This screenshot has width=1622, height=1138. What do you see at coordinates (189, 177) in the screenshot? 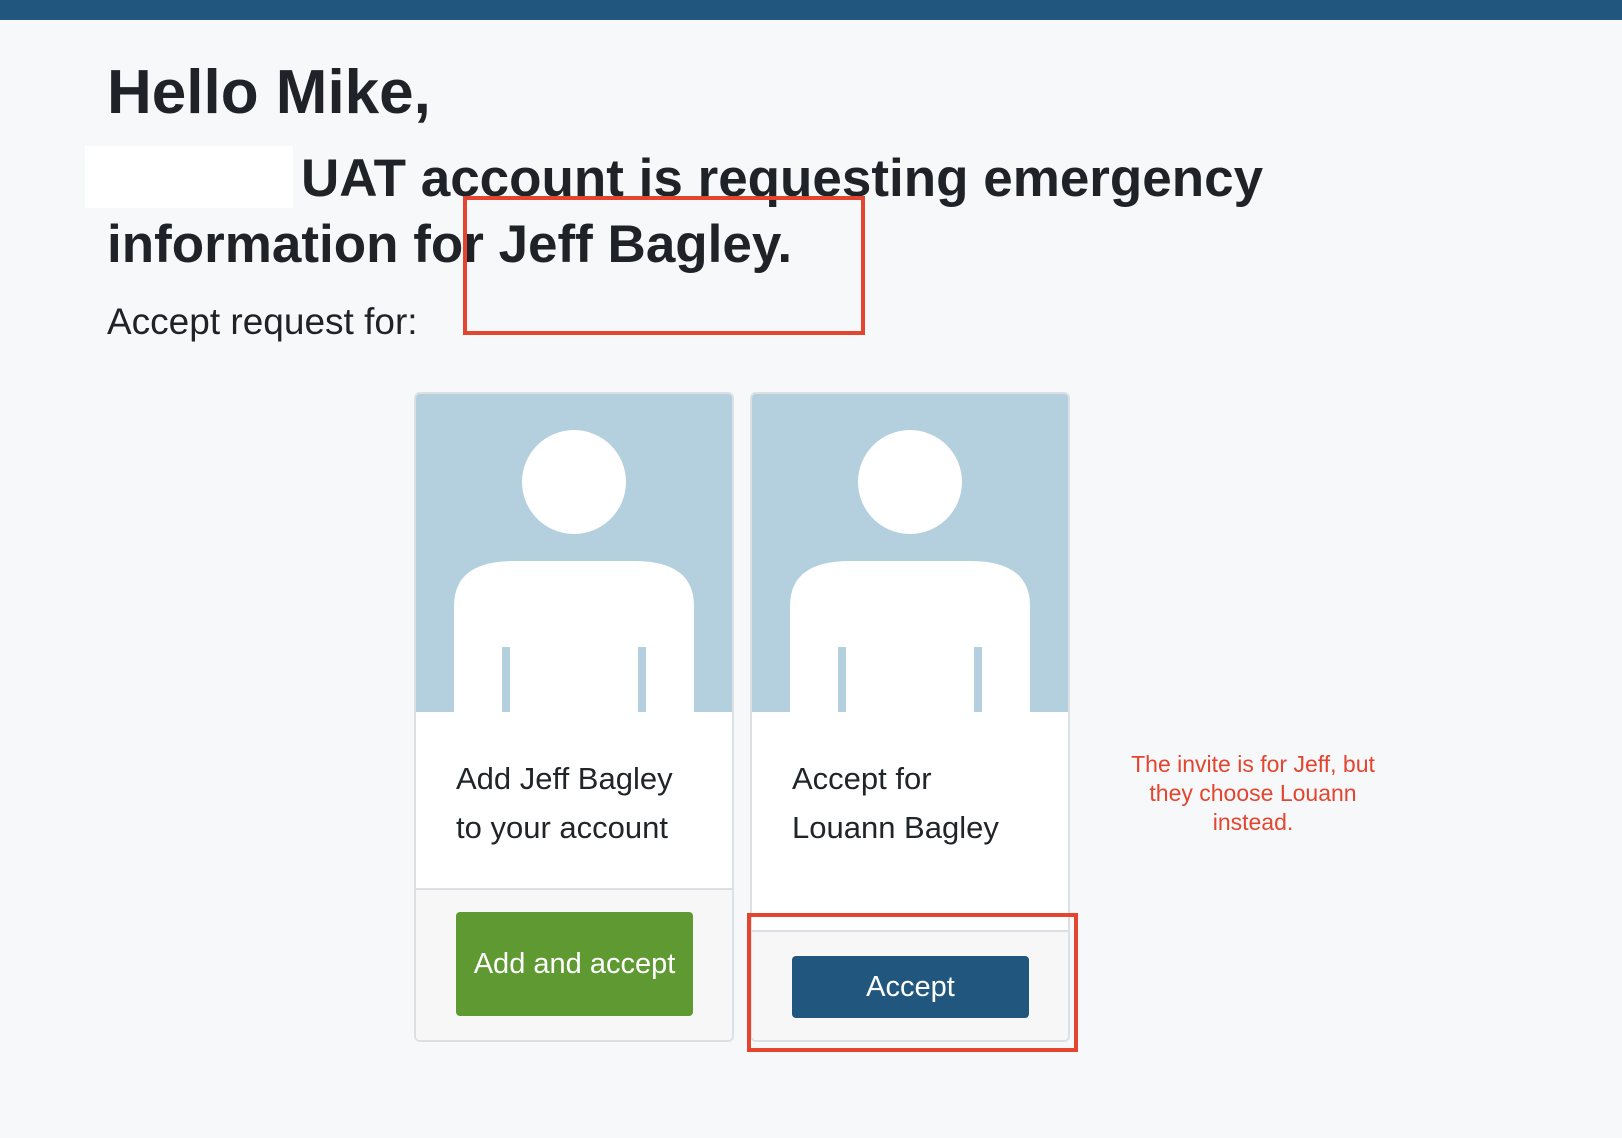
I see `redacted-account-name` at bounding box center [189, 177].